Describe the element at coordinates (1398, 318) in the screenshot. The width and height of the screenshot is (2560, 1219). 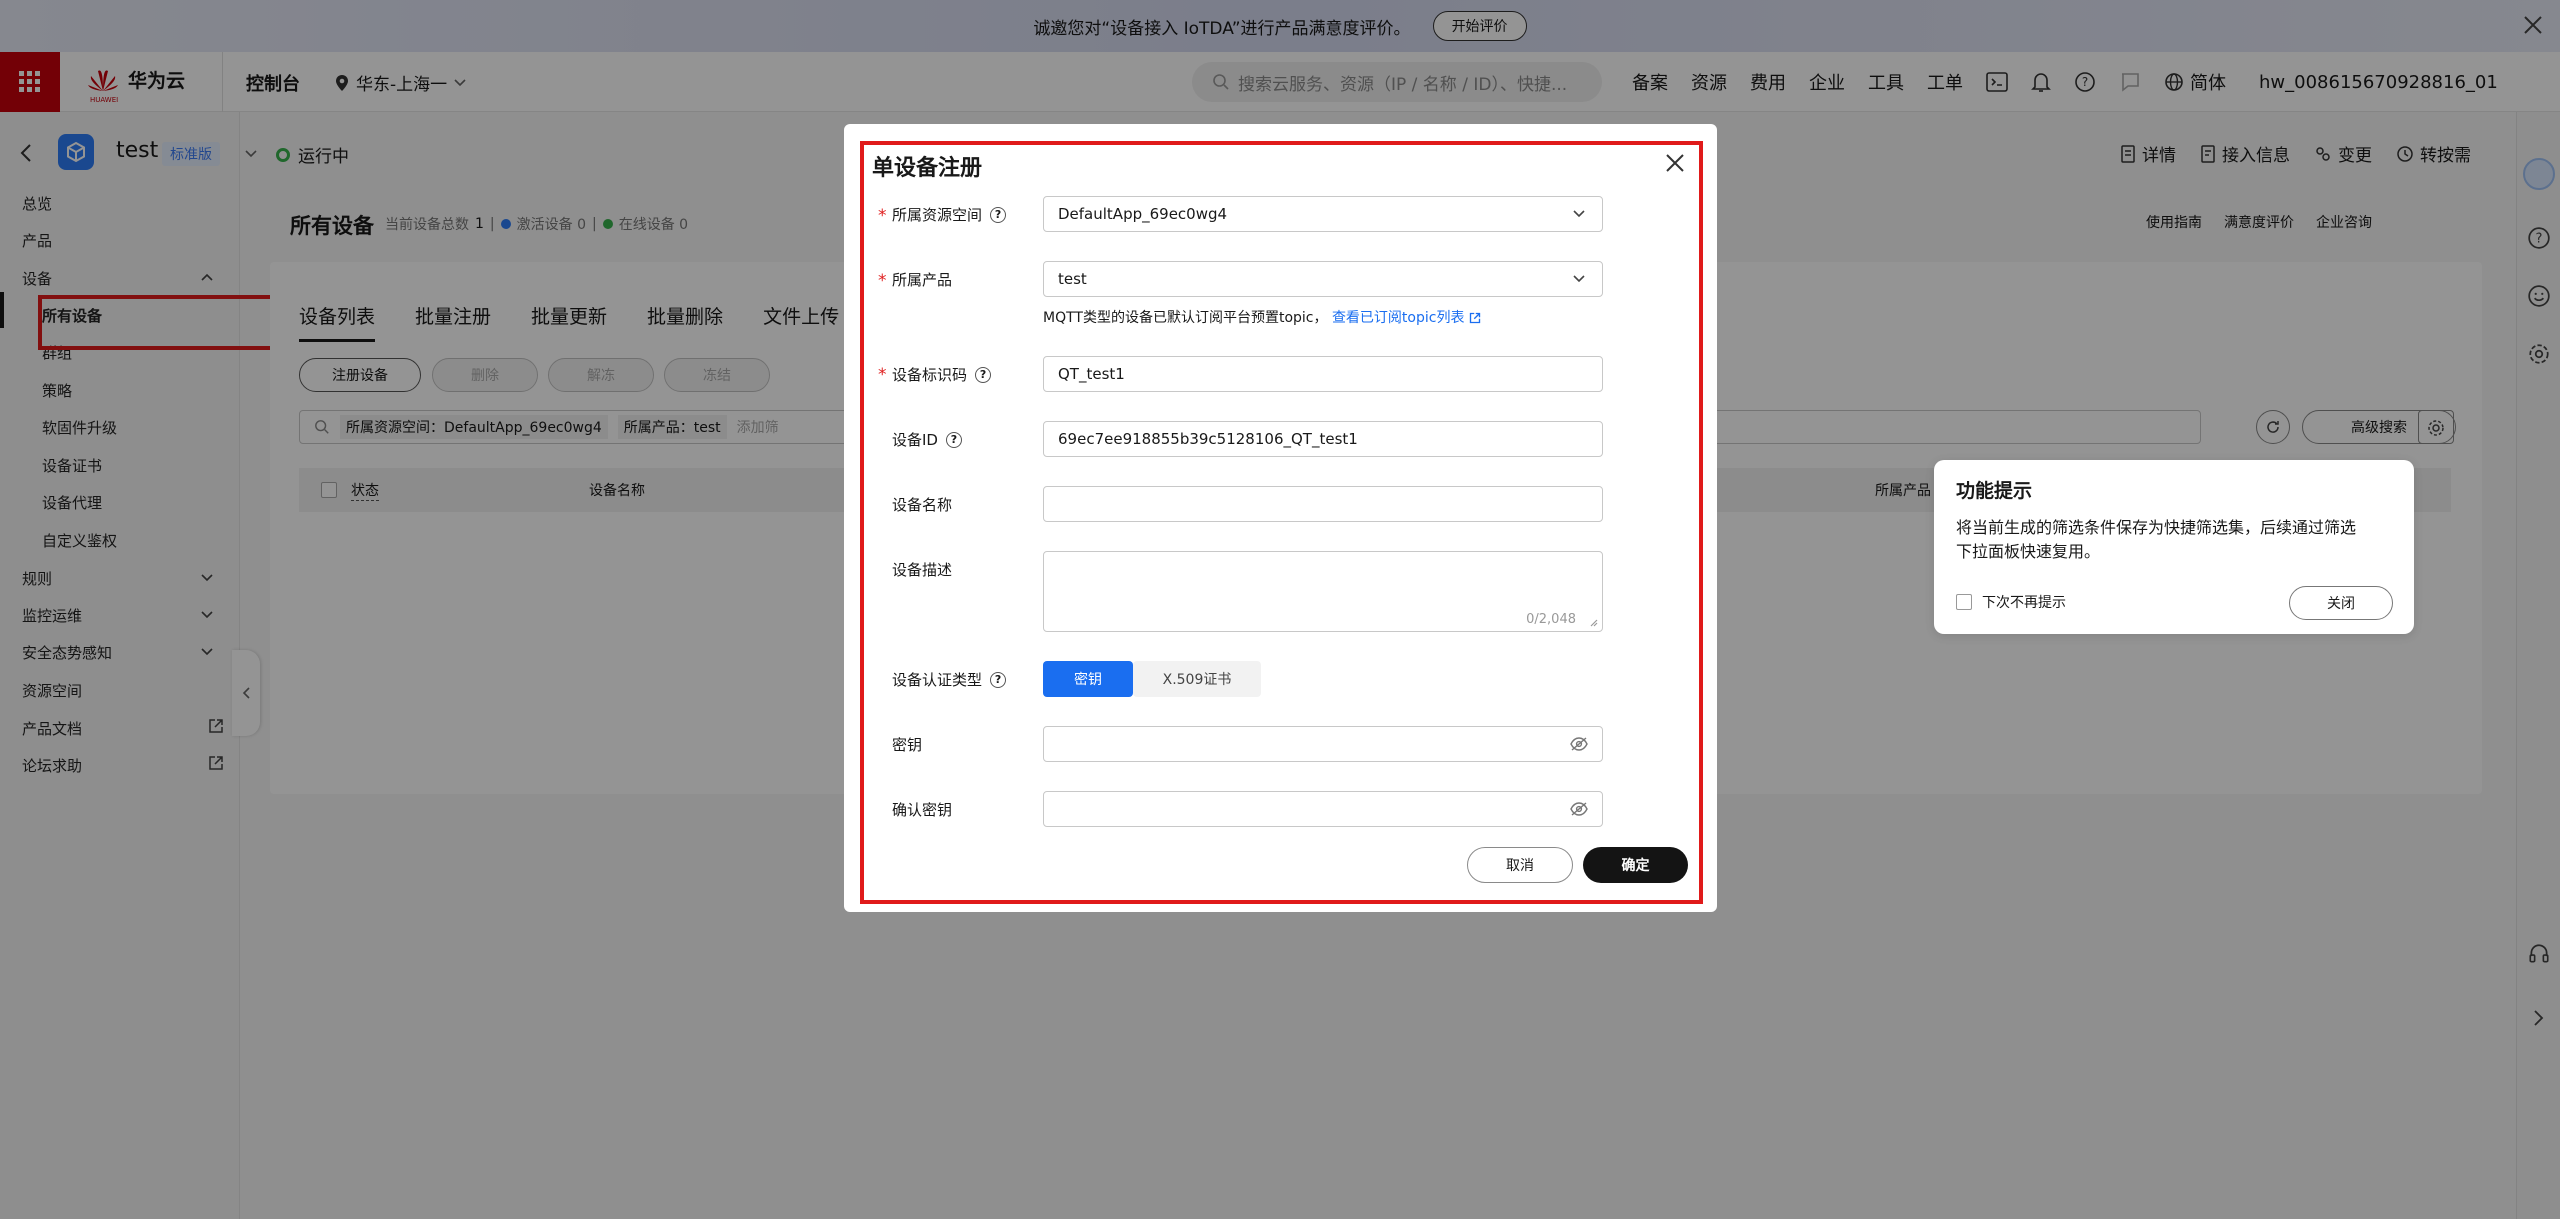
I see `topic-list-link: 查看已订阅topic列表` at that location.